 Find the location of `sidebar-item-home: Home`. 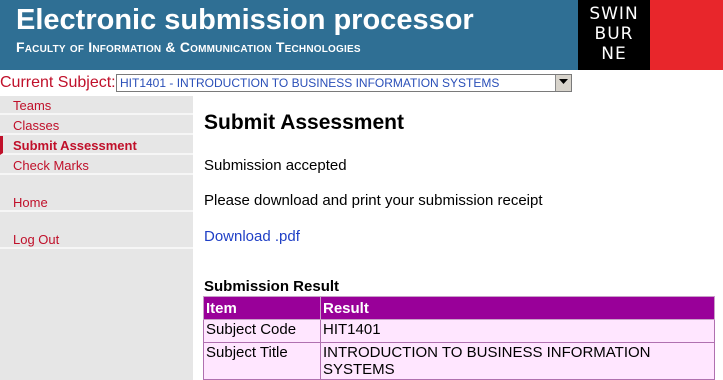

sidebar-item-home: Home is located at coordinates (96, 202).